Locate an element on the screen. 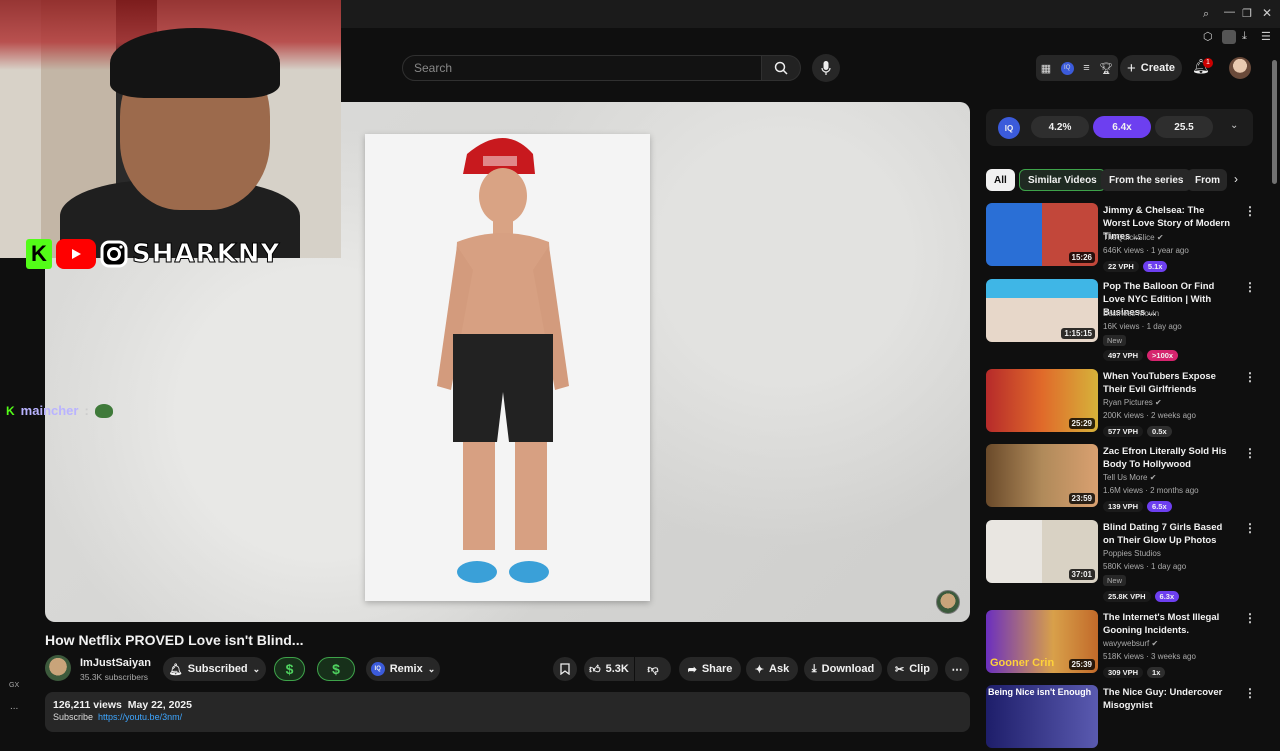 This screenshot has width=1280, height=751. channel-name: ImJustSaiyan is located at coordinates (115, 663).